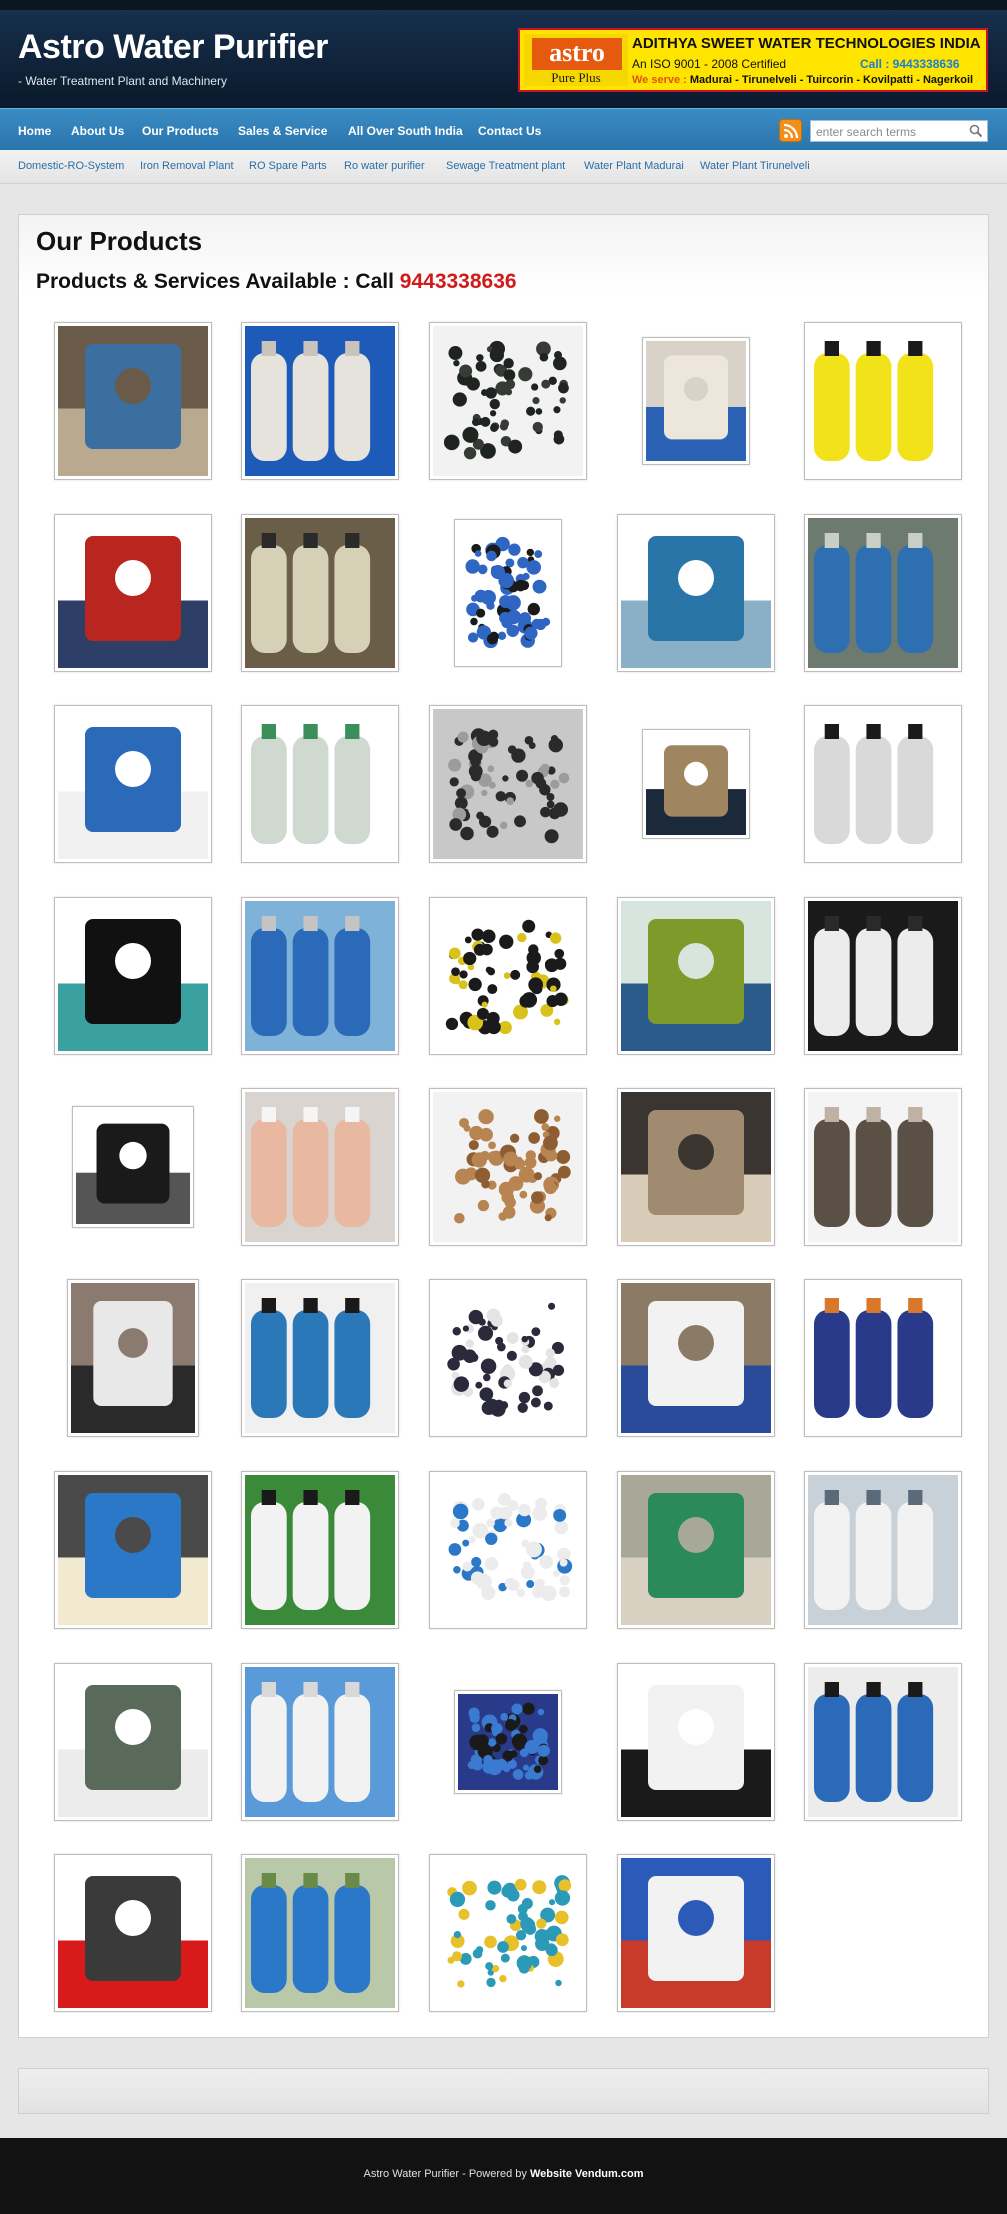 The image size is (1007, 2214). Describe the element at coordinates (34, 131) in the screenshot. I see `nav-home: Home` at that location.